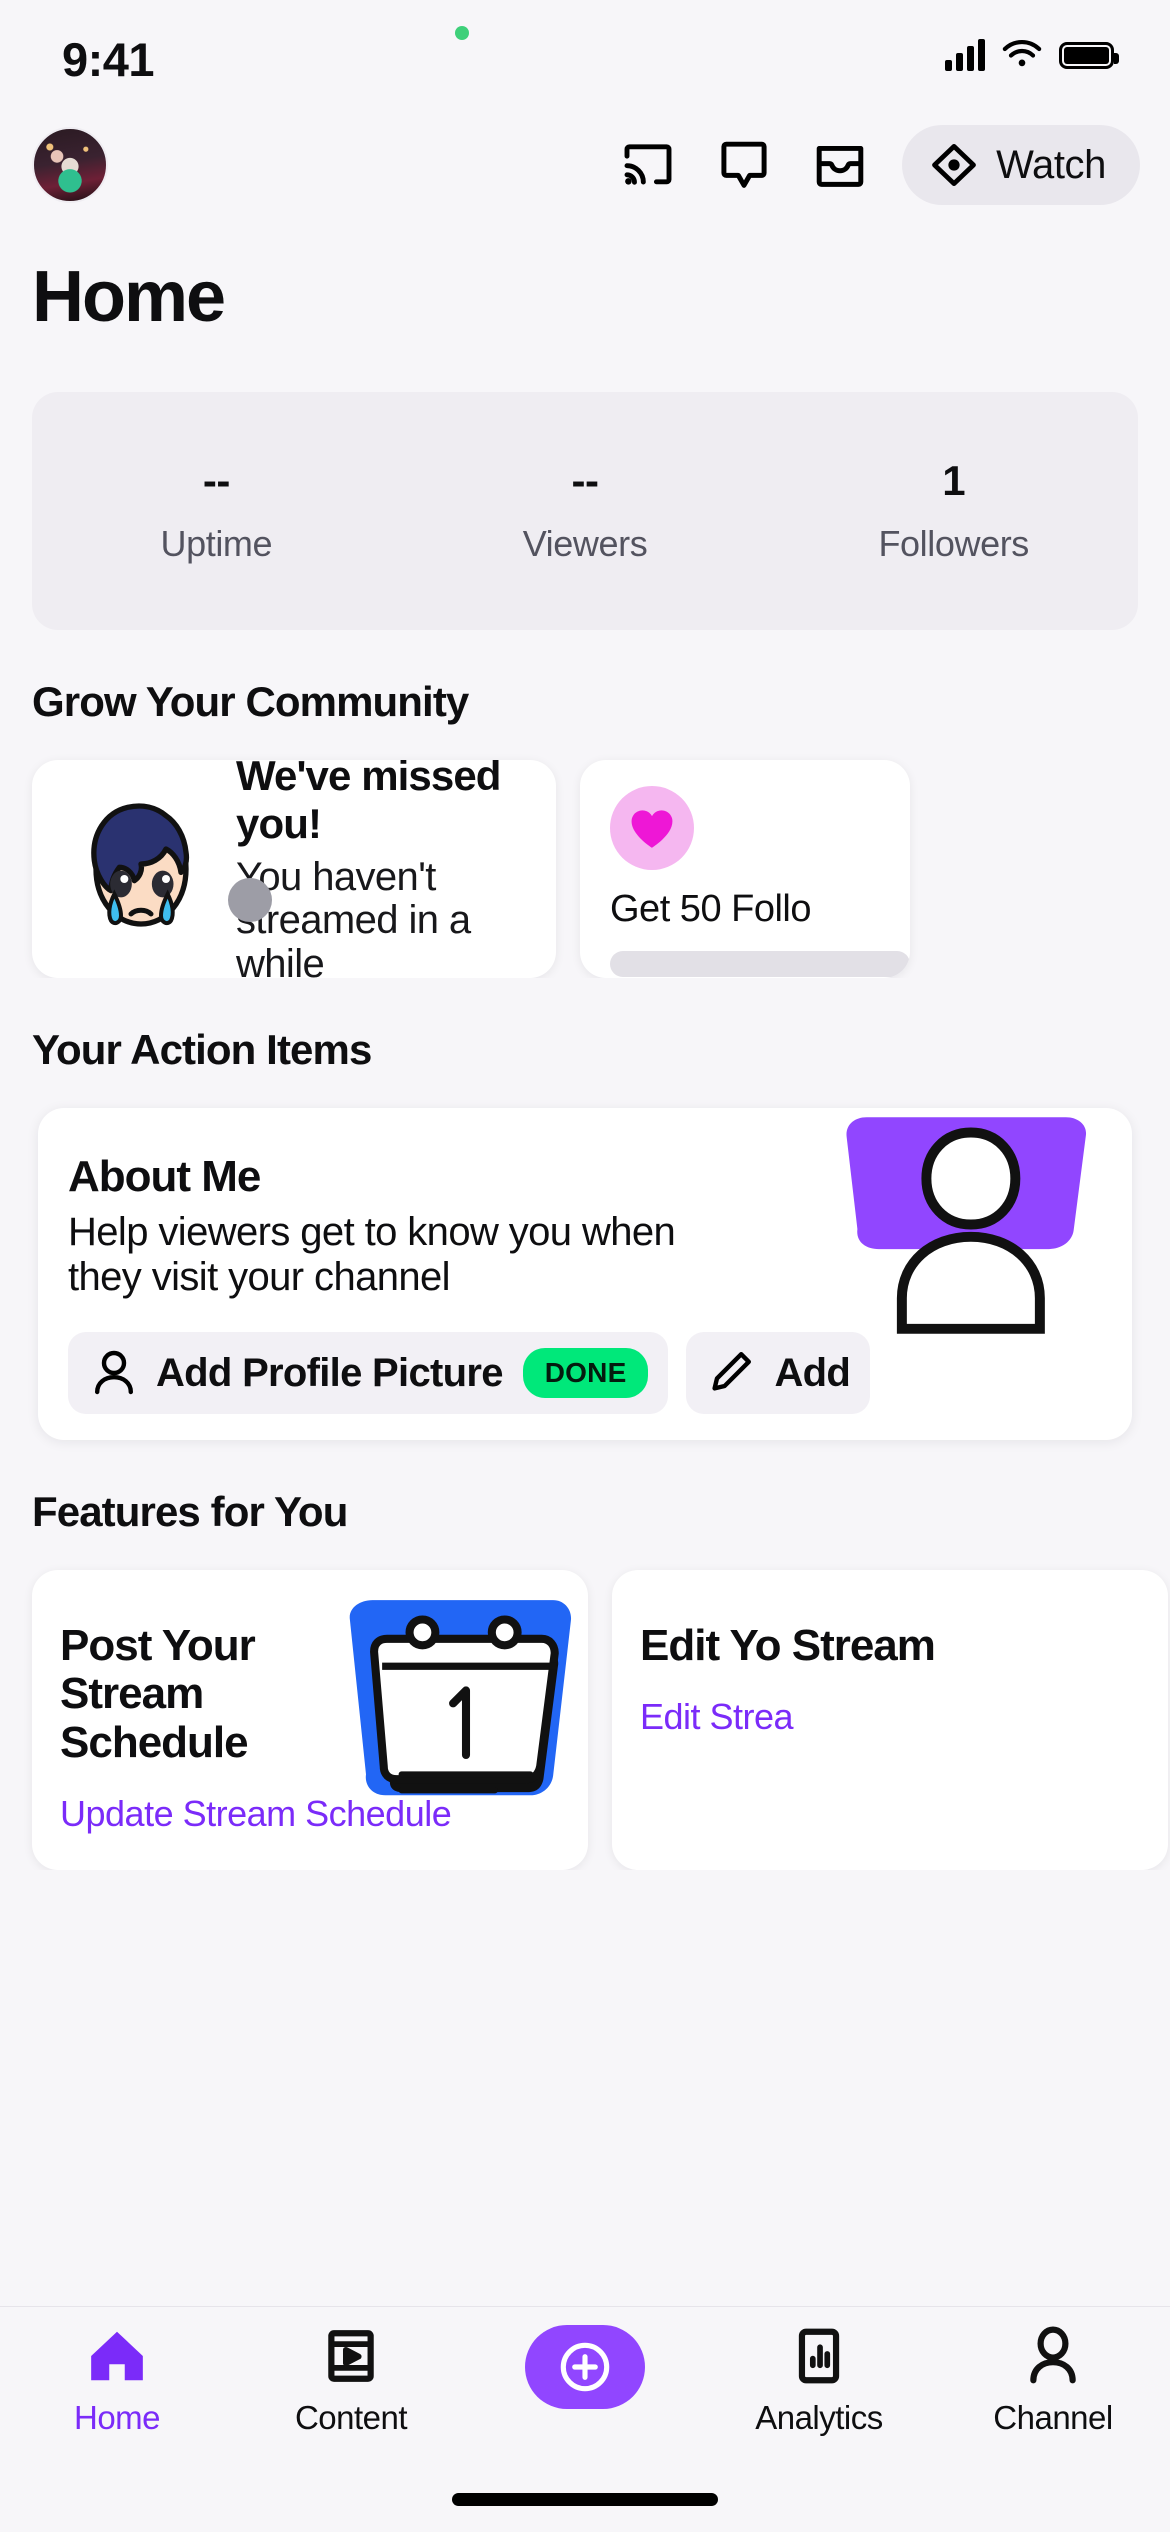 This screenshot has height=2532, width=1170. Describe the element at coordinates (954, 480) in the screenshot. I see `stat-value: 1` at that location.